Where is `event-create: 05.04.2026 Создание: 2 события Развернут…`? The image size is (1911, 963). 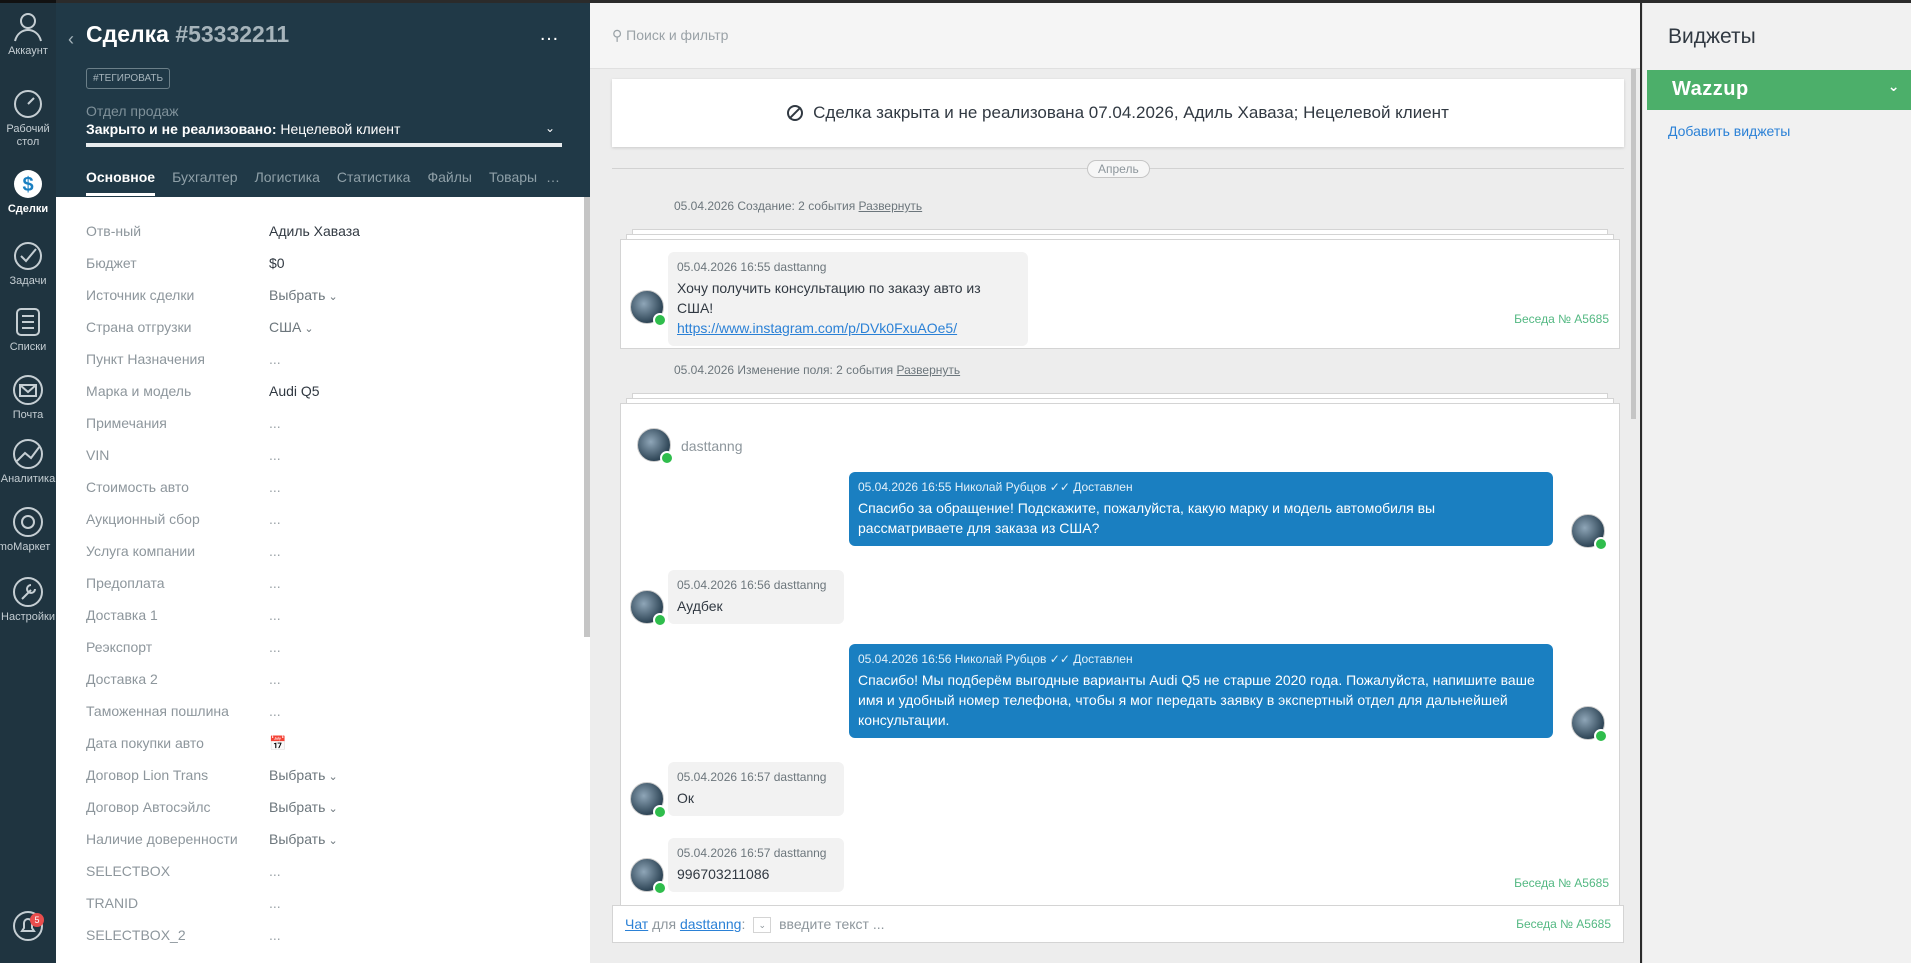 event-create: 05.04.2026 Создание: 2 события Развернут… is located at coordinates (798, 206).